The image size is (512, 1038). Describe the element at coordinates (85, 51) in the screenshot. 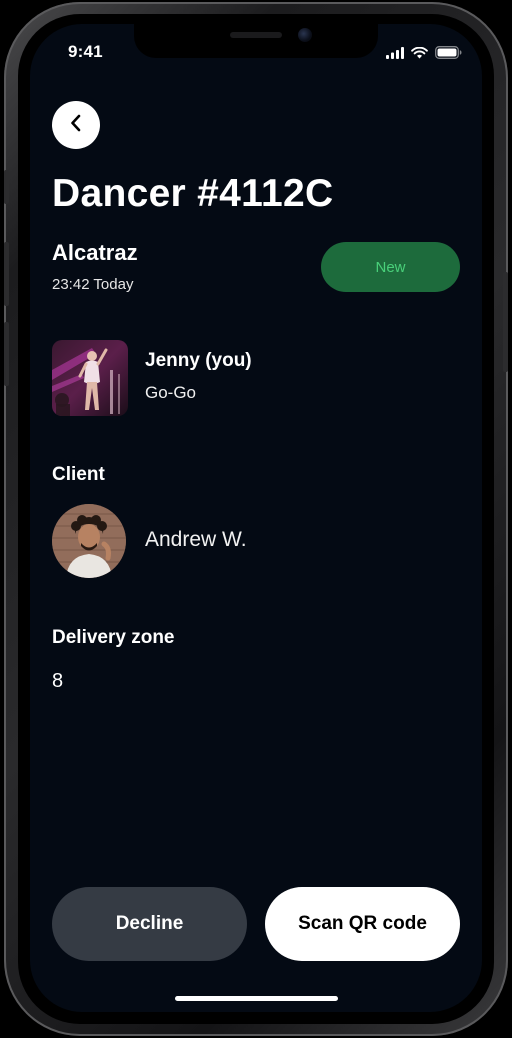

I see `status-time: 9:41` at that location.